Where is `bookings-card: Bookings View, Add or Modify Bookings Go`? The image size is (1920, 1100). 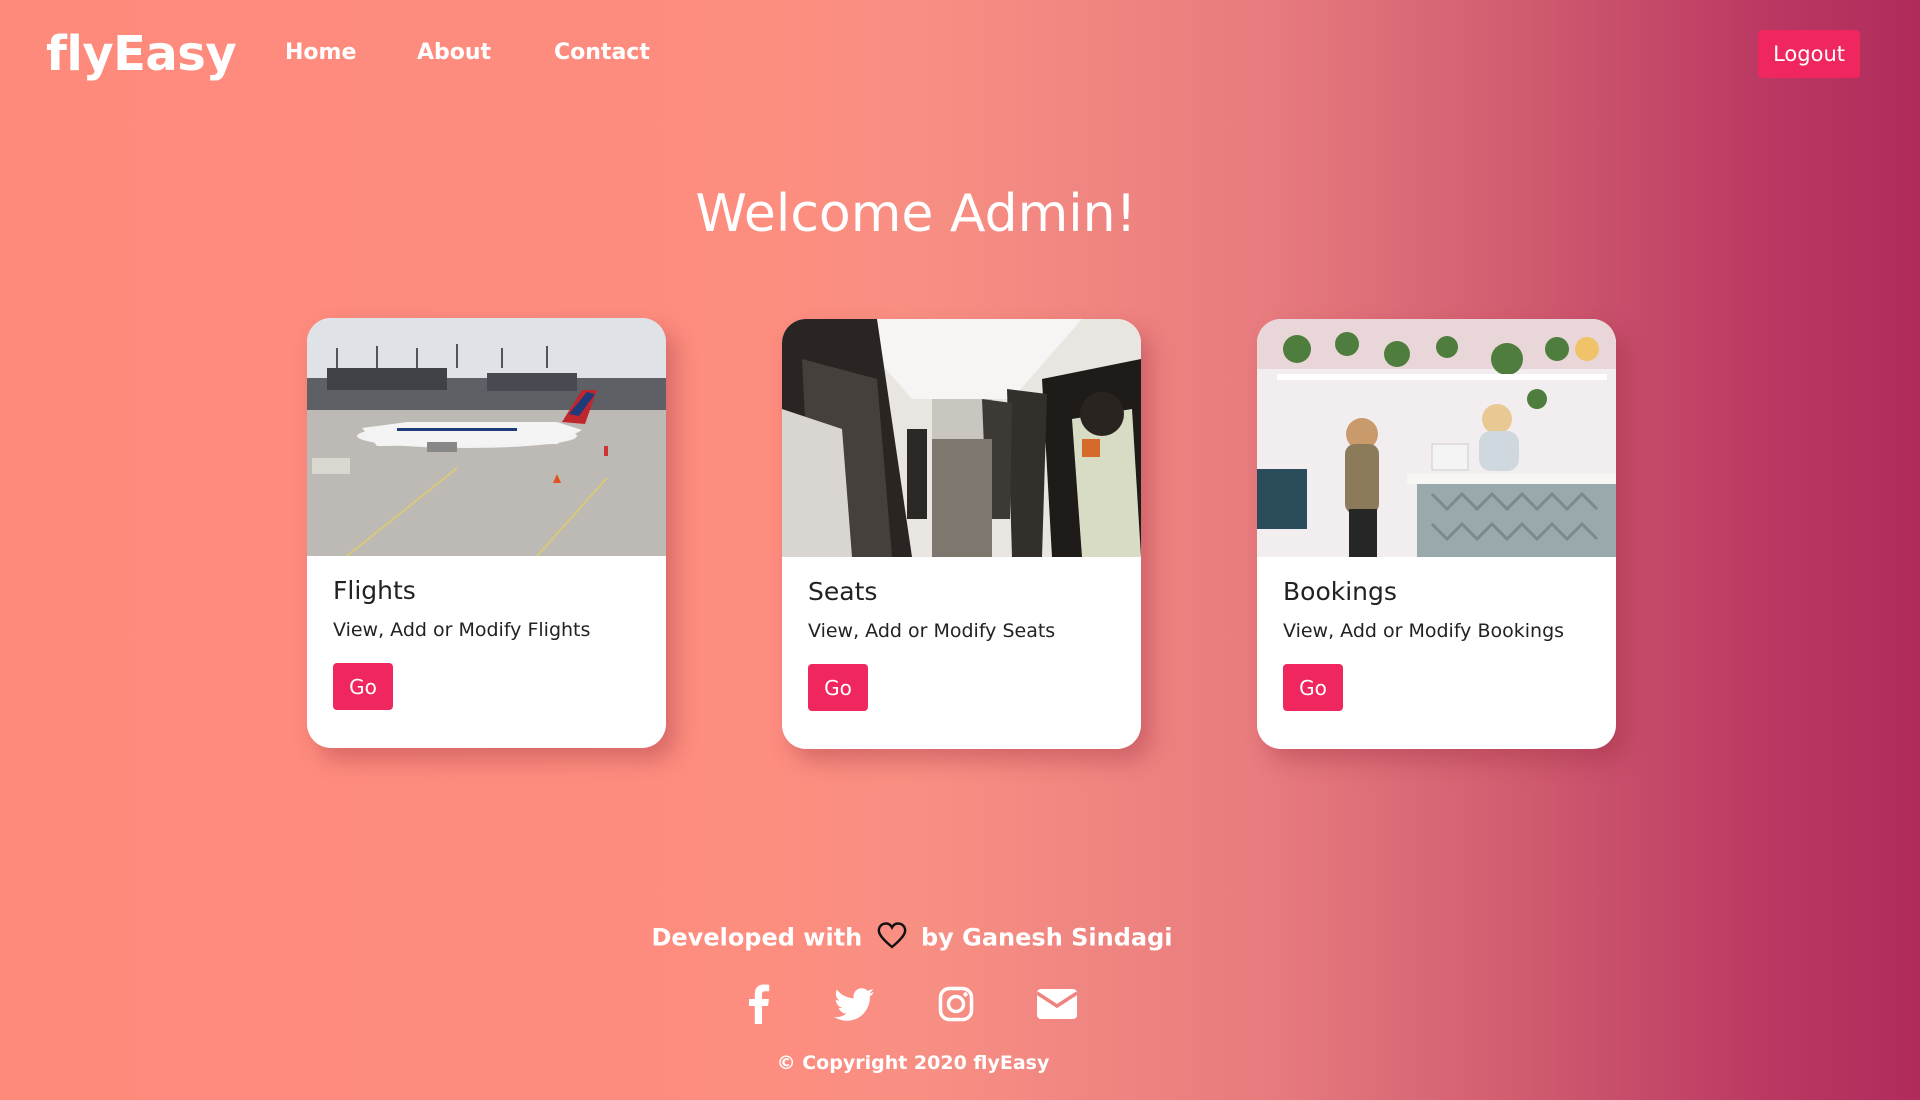 bookings-card: Bookings View, Add or Modify Bookings Go is located at coordinates (1436, 534).